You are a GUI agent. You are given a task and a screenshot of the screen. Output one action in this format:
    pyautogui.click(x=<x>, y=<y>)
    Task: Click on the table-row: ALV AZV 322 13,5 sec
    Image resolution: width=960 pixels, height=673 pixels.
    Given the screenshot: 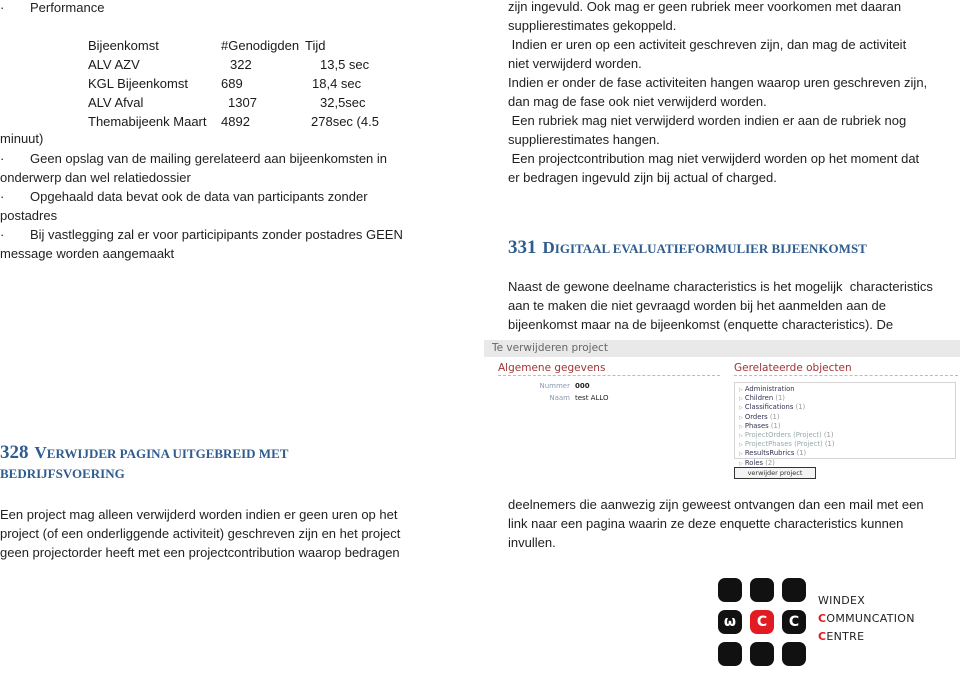 What is the action you would take?
    pyautogui.click(x=233, y=64)
    